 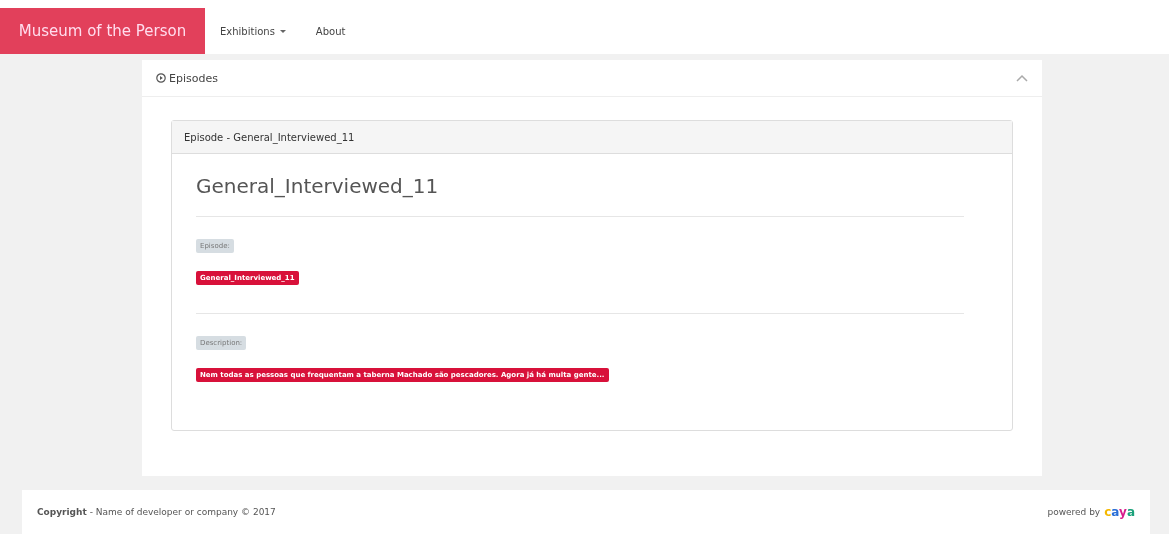 What do you see at coordinates (318, 186) in the screenshot?
I see `episode-title: General_Interviewed_11` at bounding box center [318, 186].